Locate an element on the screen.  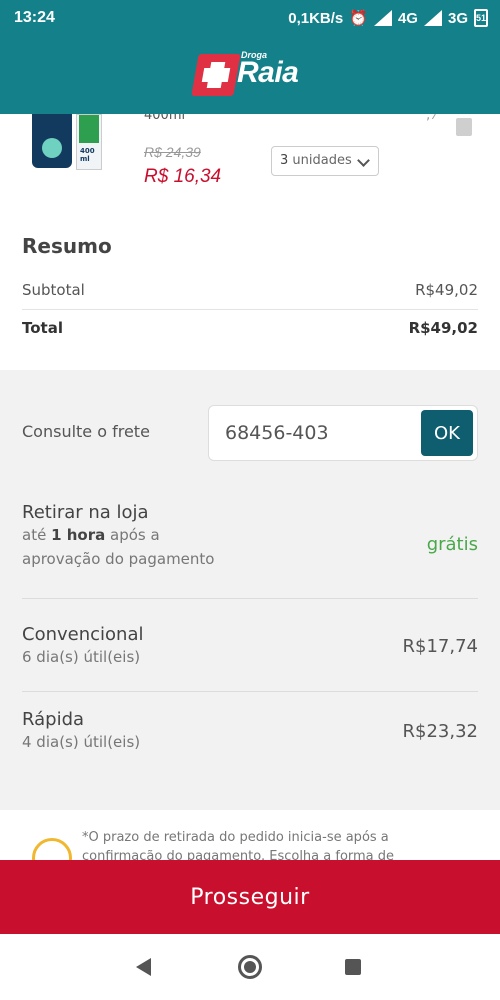
back-icon is located at coordinates (143, 967).